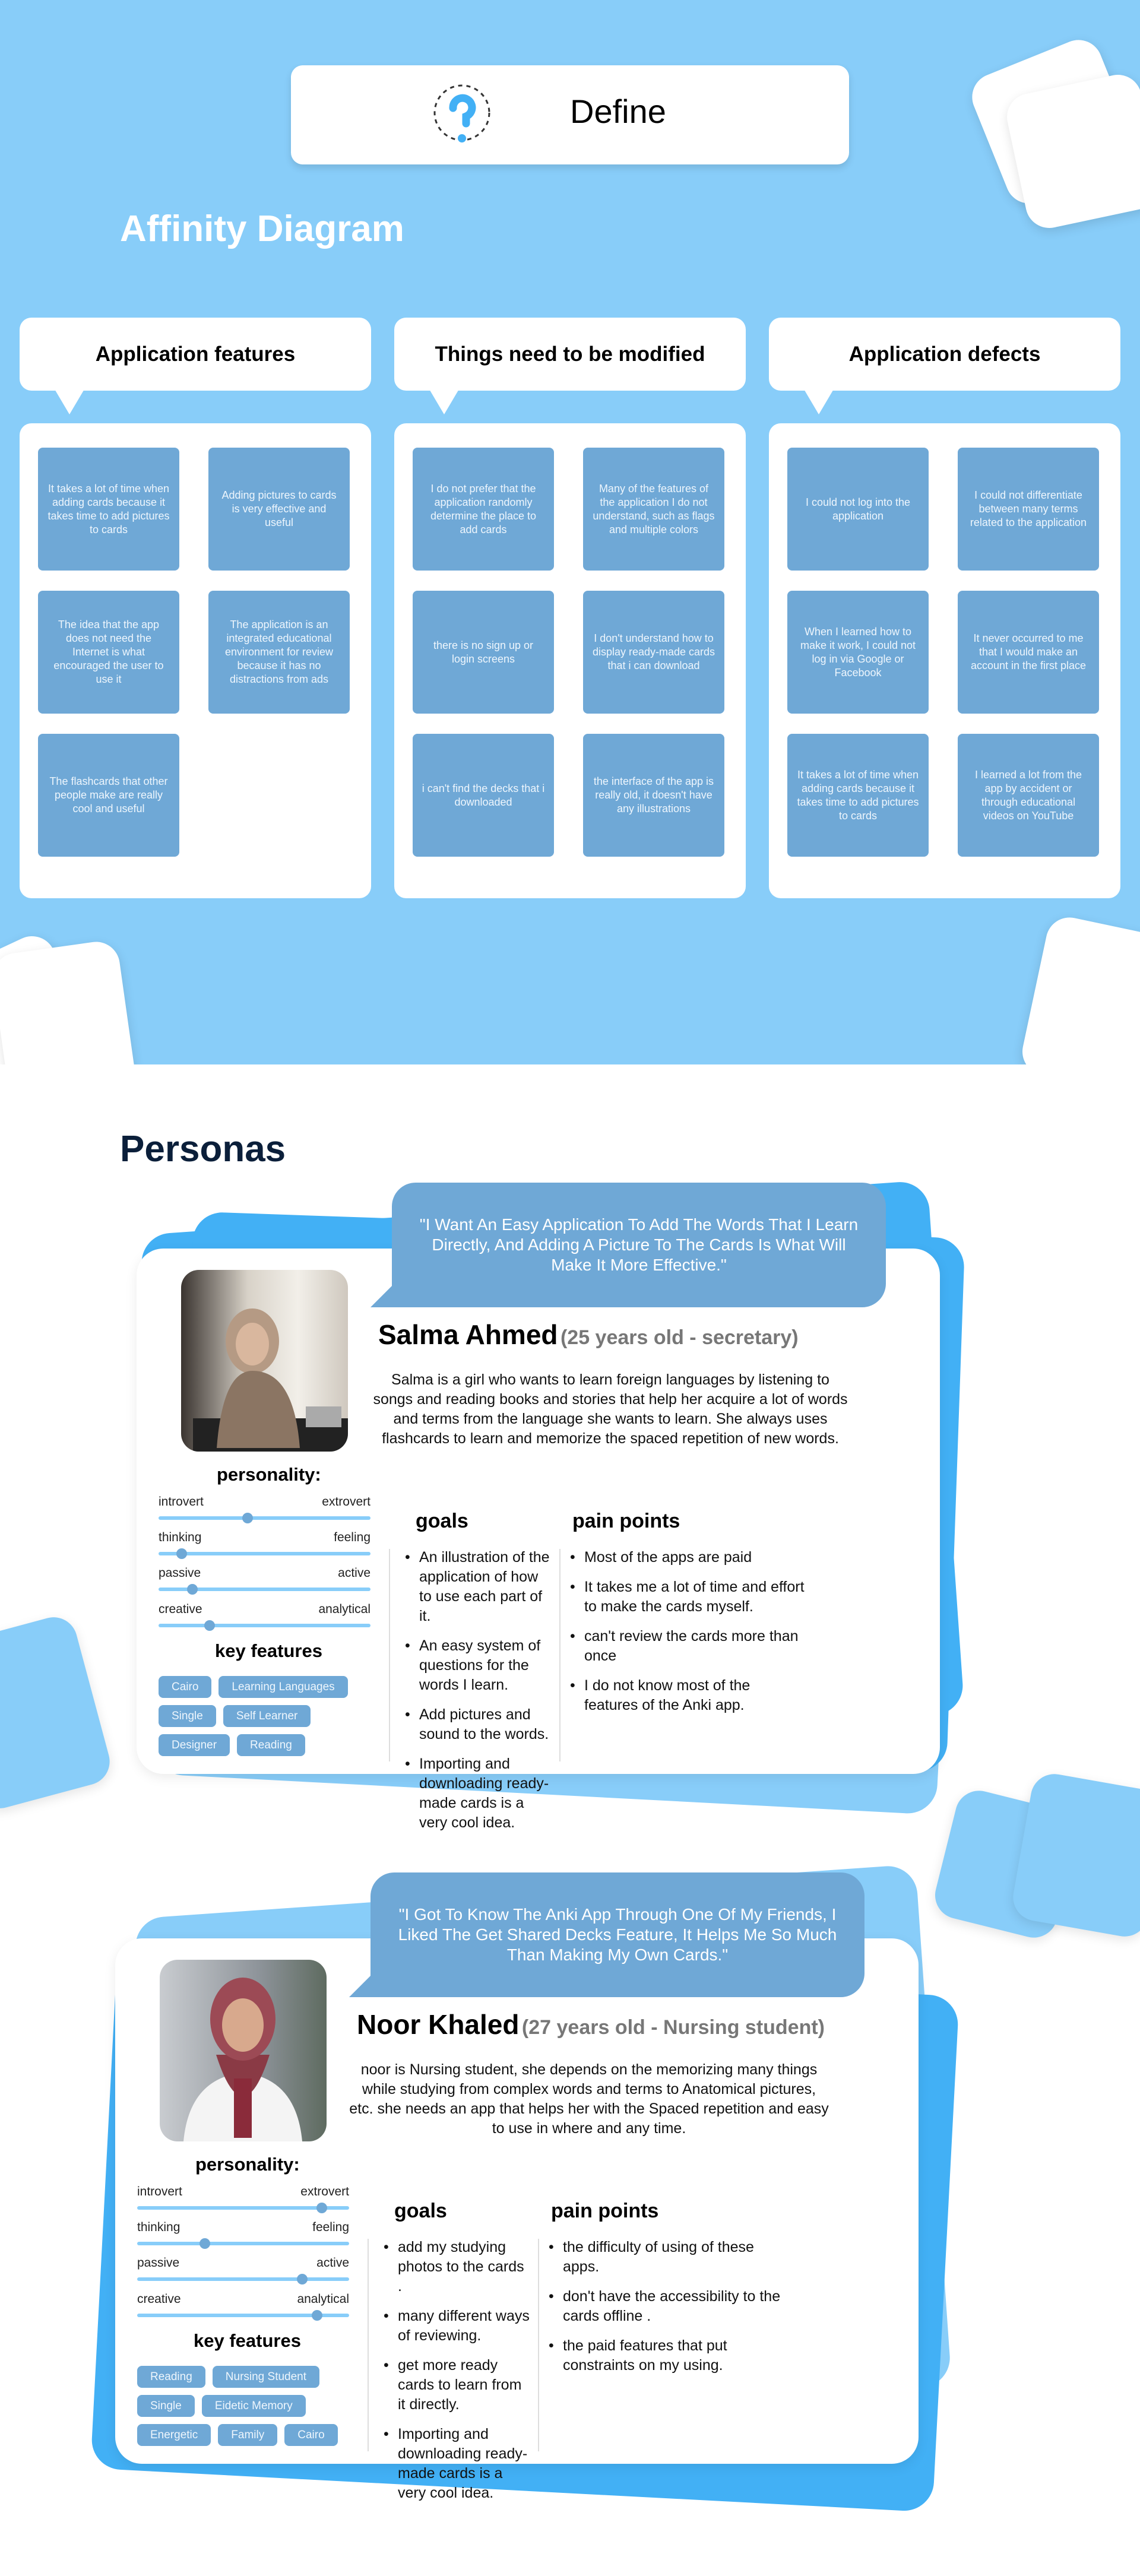 The image size is (1140, 2576). What do you see at coordinates (438, 2025) in the screenshot?
I see `persona-name: Noor Khaled` at bounding box center [438, 2025].